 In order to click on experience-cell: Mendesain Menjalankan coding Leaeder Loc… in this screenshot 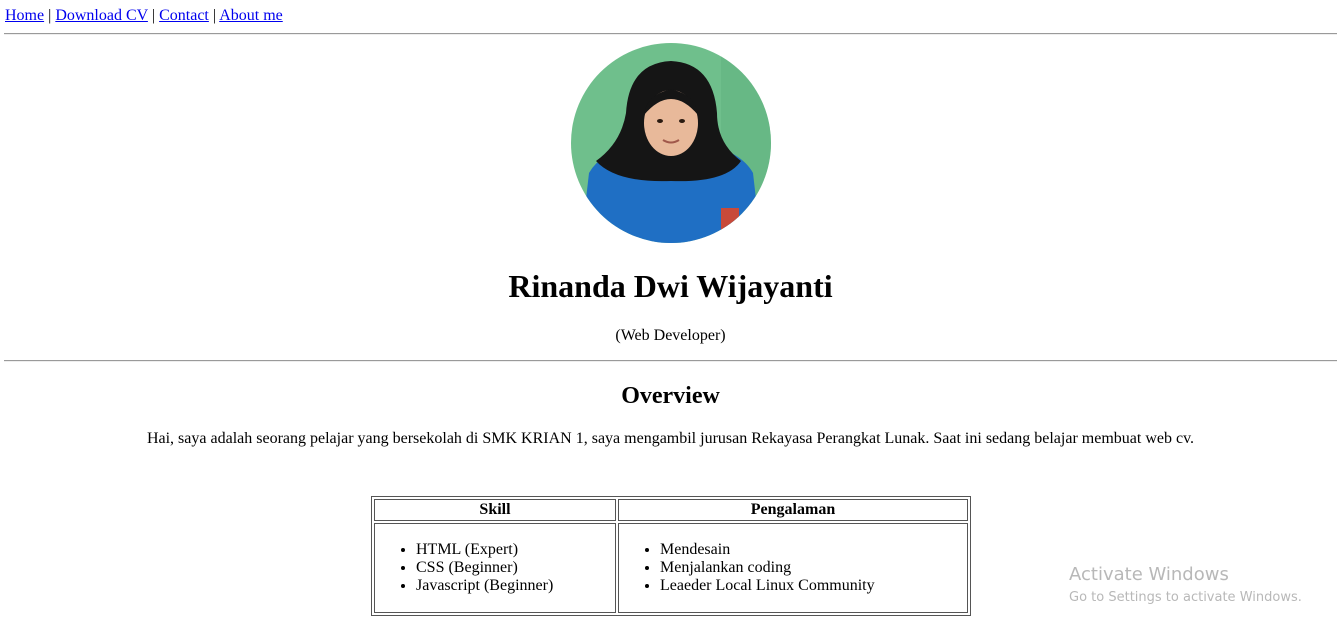, I will do `click(793, 568)`.